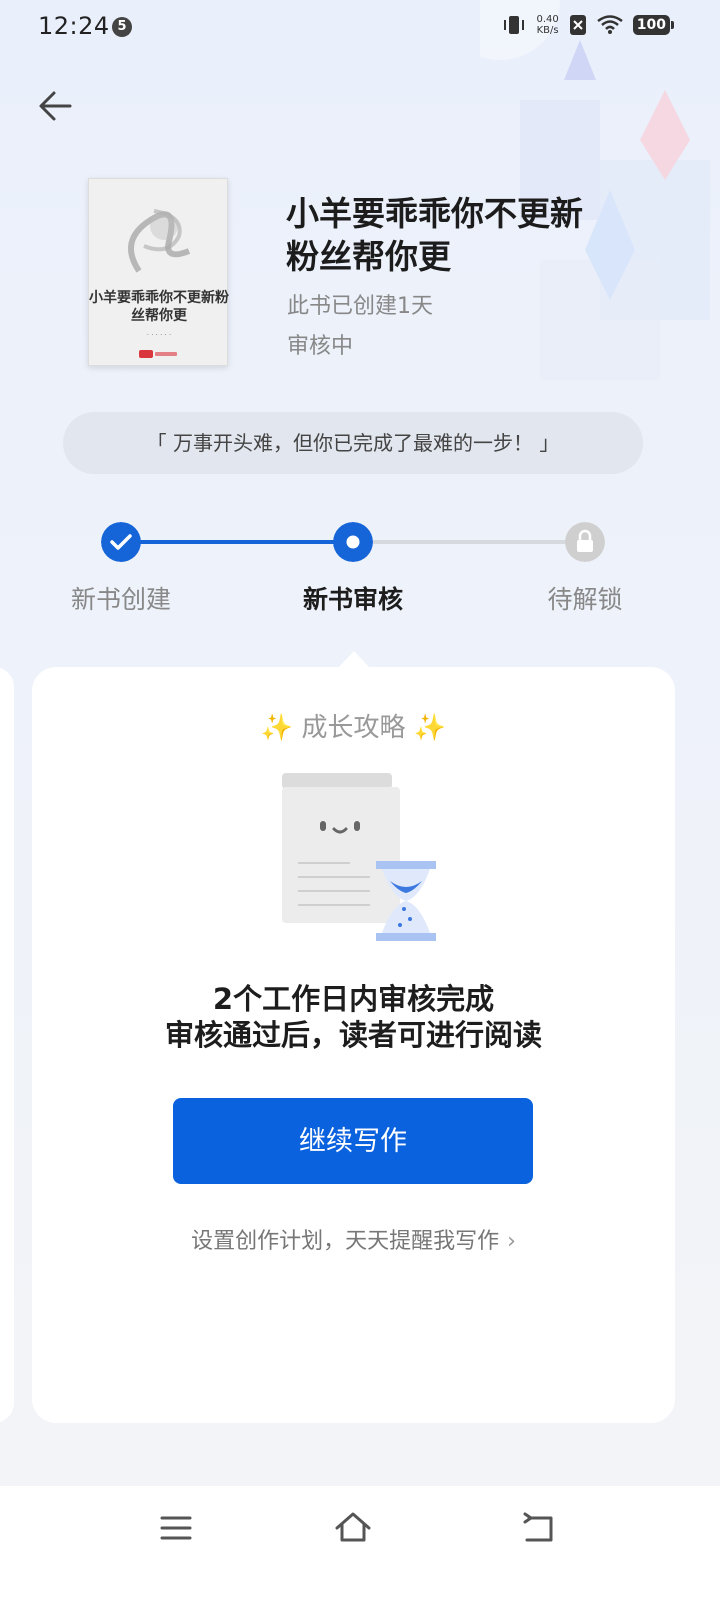 The height and width of the screenshot is (1600, 720). What do you see at coordinates (354, 659) in the screenshot?
I see `card-pointer` at bounding box center [354, 659].